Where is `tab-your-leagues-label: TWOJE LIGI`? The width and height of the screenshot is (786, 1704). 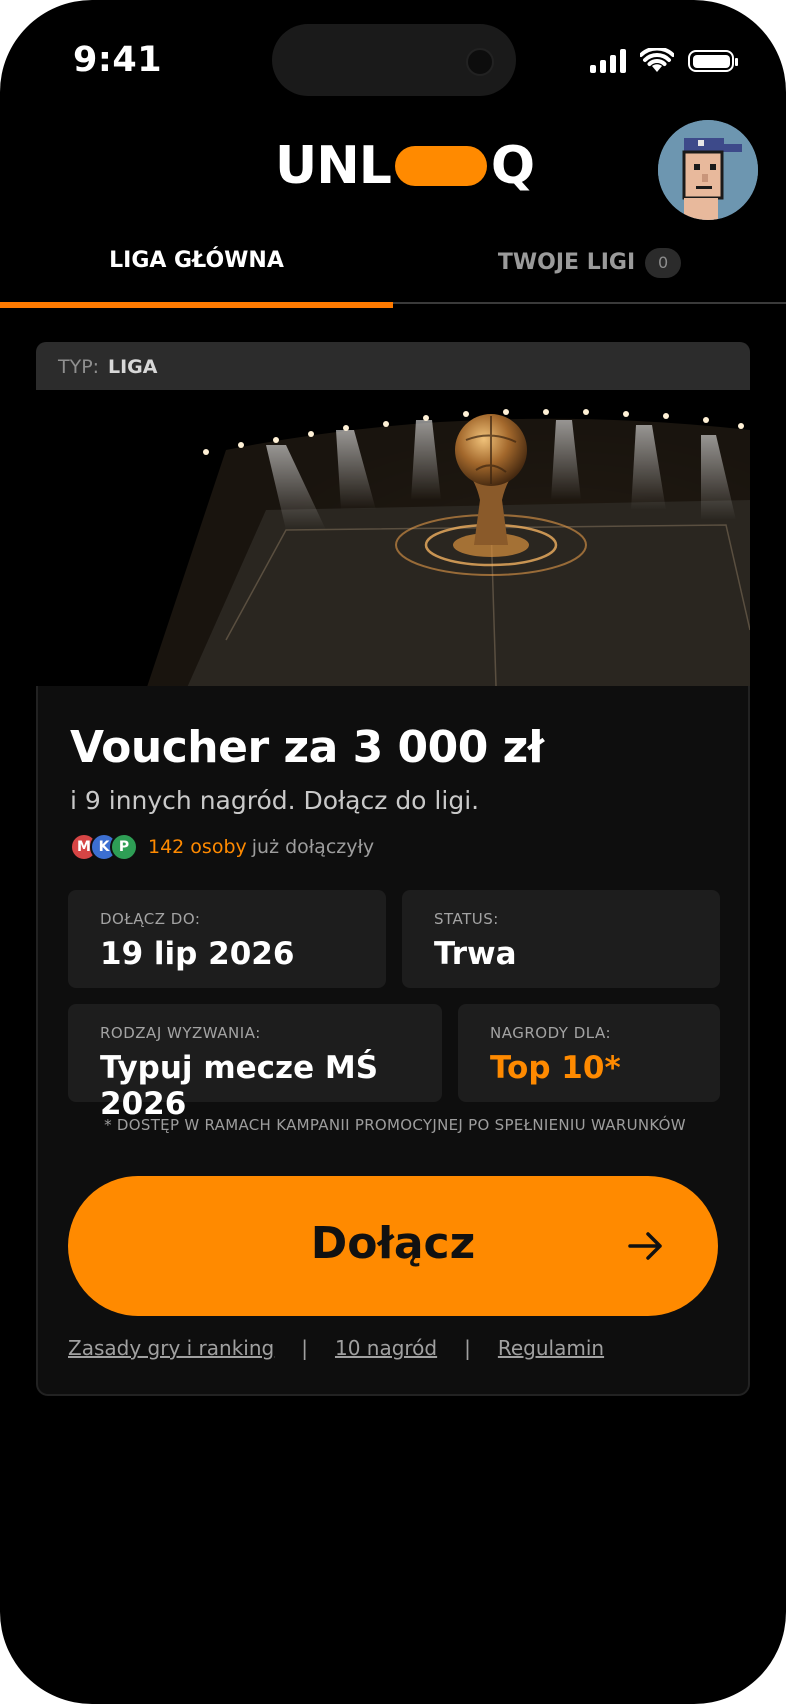 tab-your-leagues-label: TWOJE LIGI is located at coordinates (566, 262).